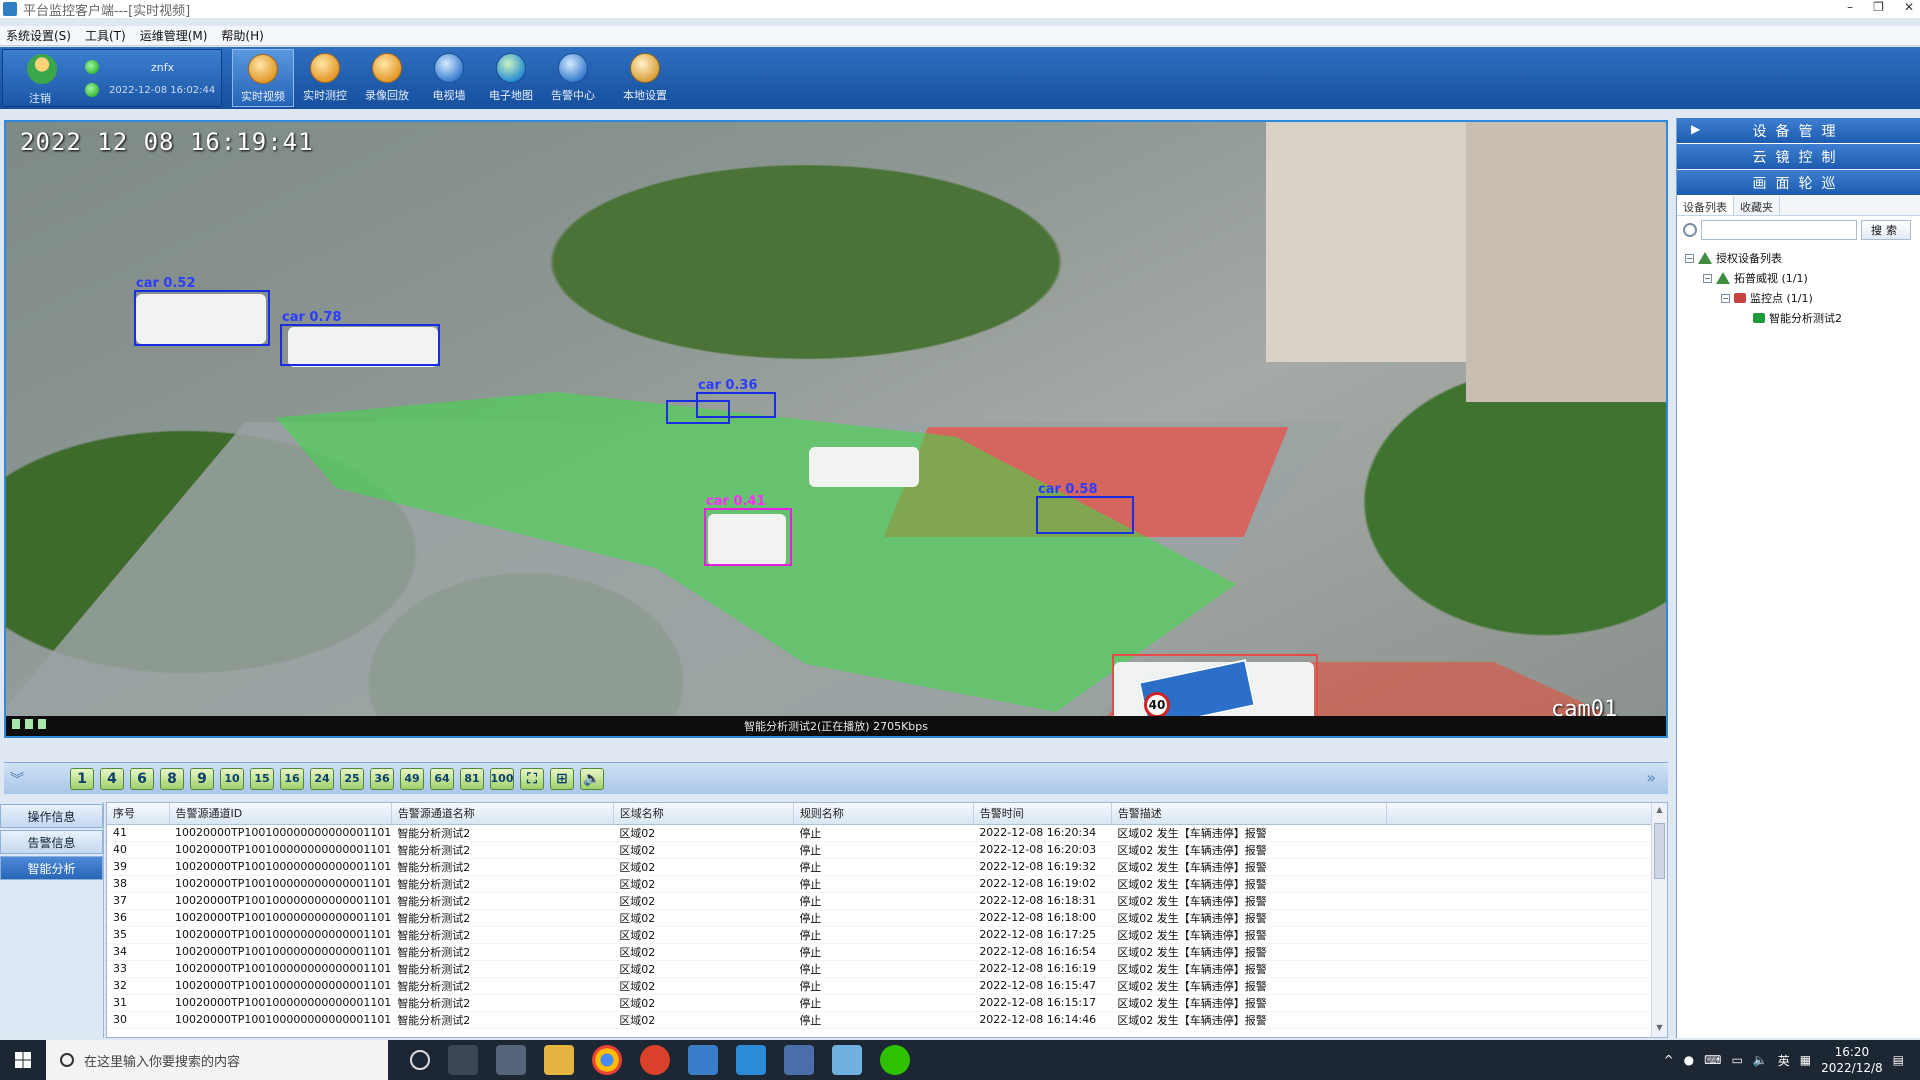 This screenshot has width=1920, height=1080. Describe the element at coordinates (1689, 1060) in the screenshot. I see `tray-app-icon: ●` at that location.